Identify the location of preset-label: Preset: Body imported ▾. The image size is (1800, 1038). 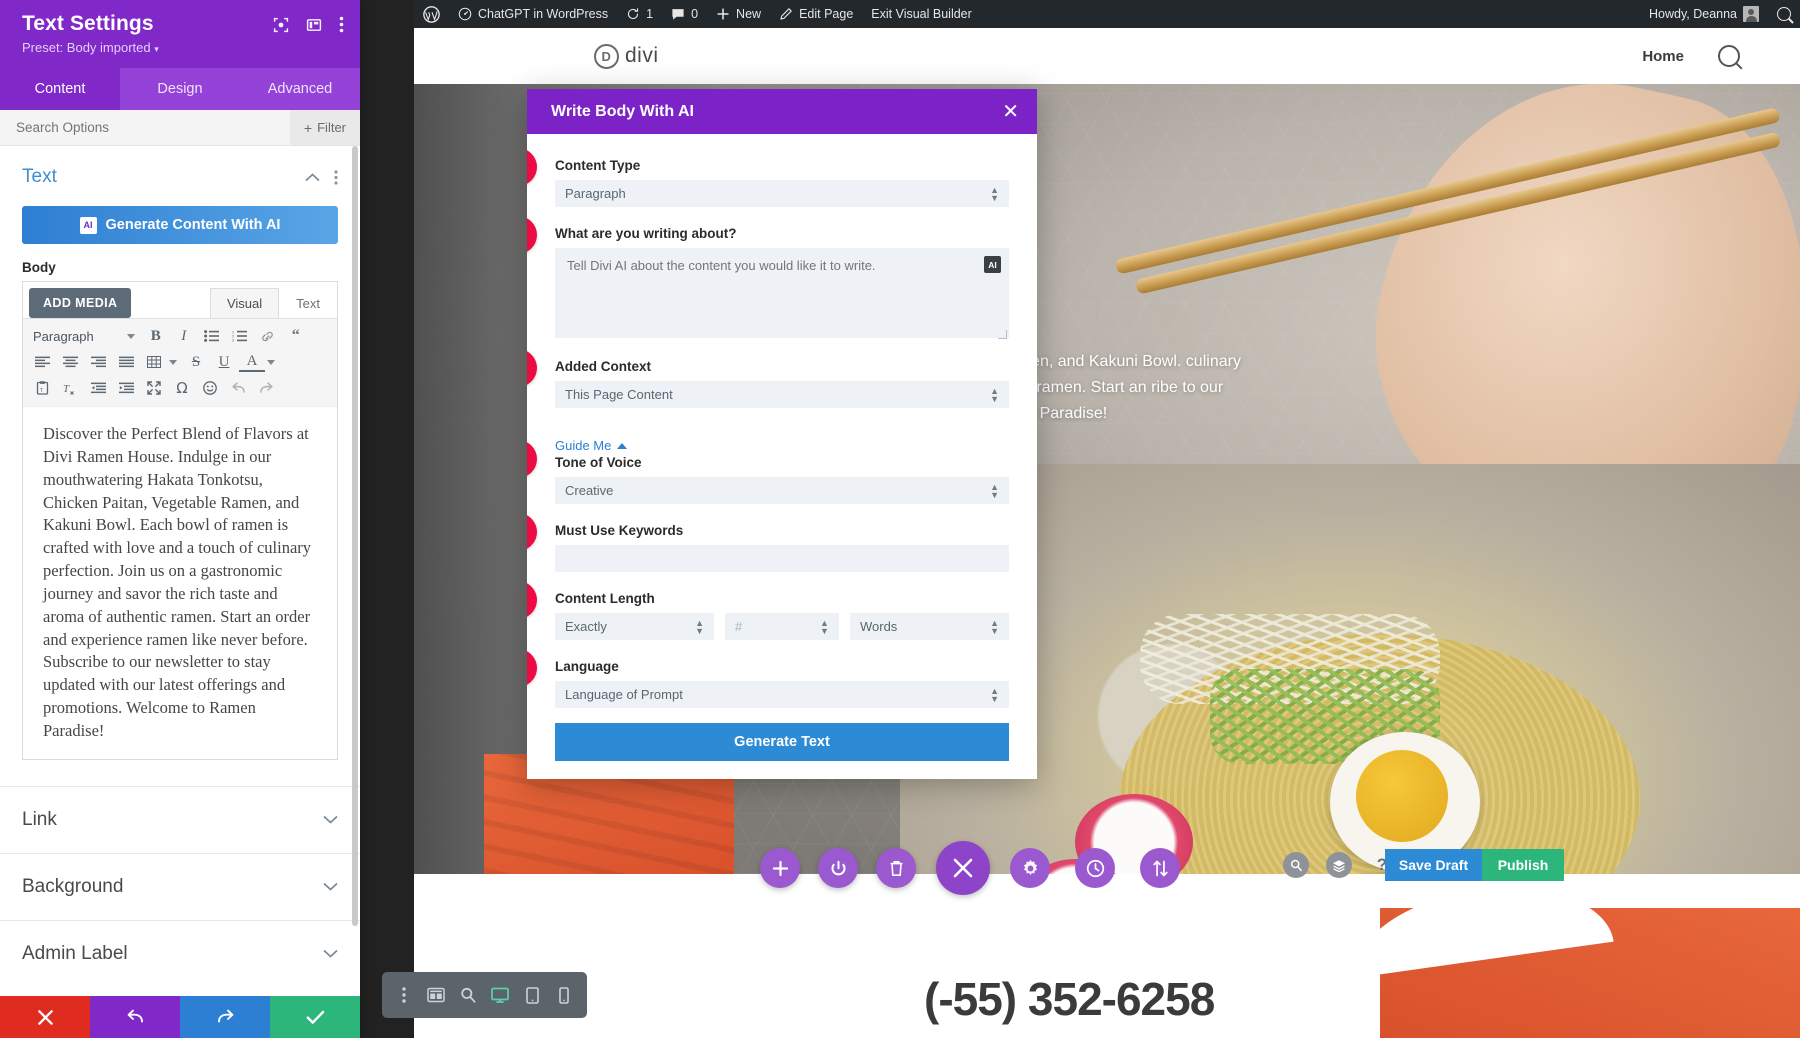
(183, 47).